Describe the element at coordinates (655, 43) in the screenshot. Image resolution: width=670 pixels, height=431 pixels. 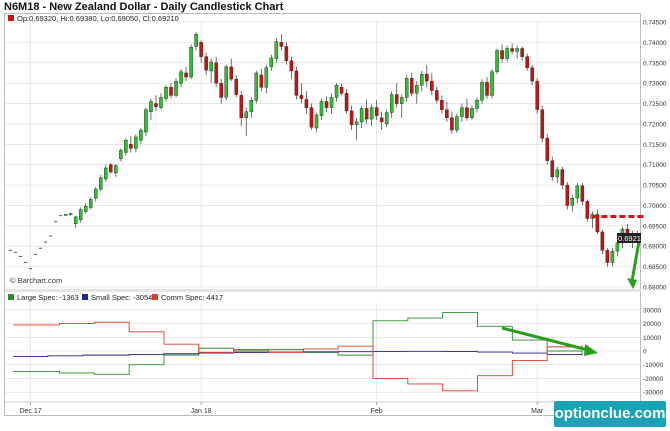
I see `price-tick-label: 0.74000` at that location.